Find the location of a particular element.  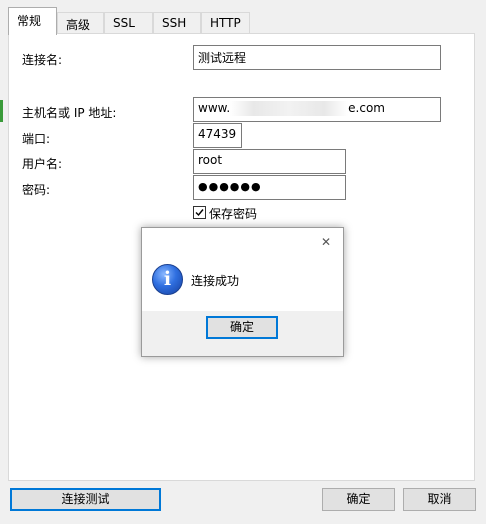

close-icon: ✕ is located at coordinates (326, 242).